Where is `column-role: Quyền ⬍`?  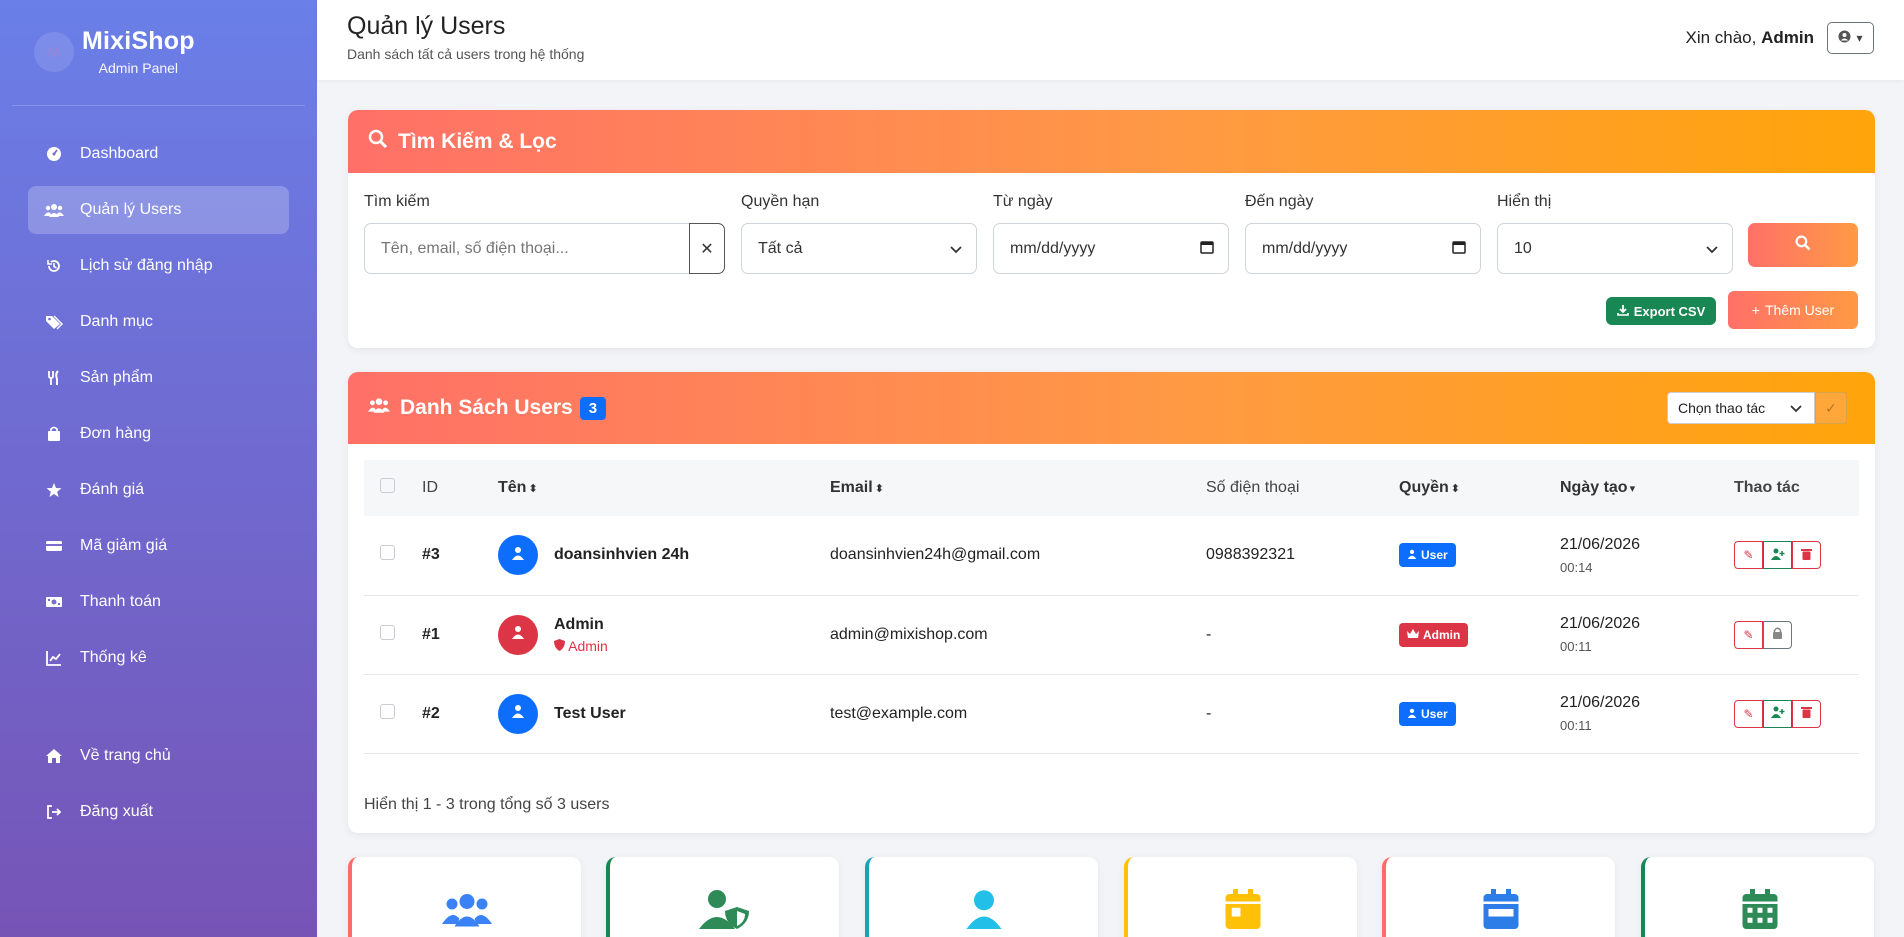 column-role: Quyền ⬍ is located at coordinates (1479, 488).